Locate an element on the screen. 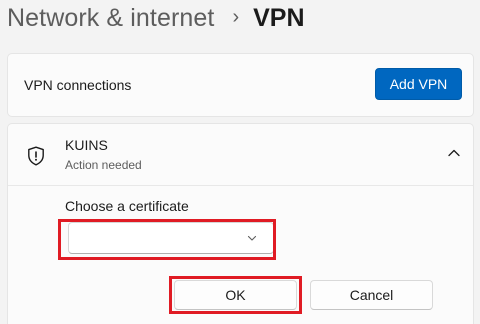 The width and height of the screenshot is (480, 324). breadcrumb: Network & internet › VPN is located at coordinates (156, 18).